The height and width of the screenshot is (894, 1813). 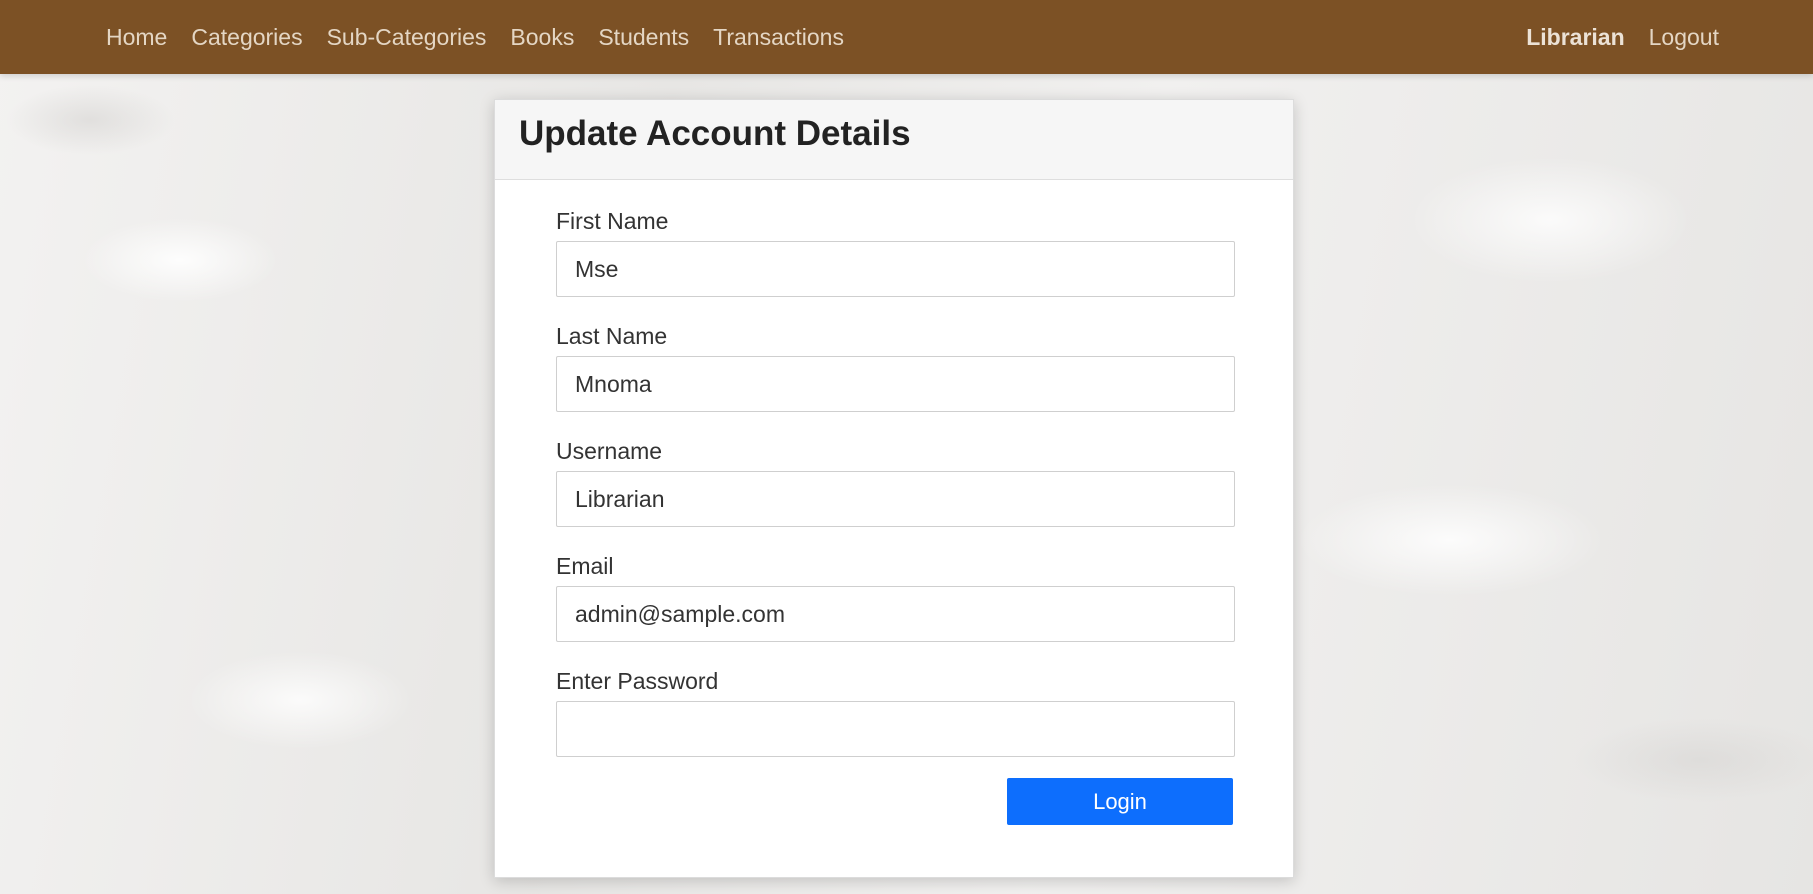 What do you see at coordinates (643, 37) in the screenshot?
I see `nav-students: Students` at bounding box center [643, 37].